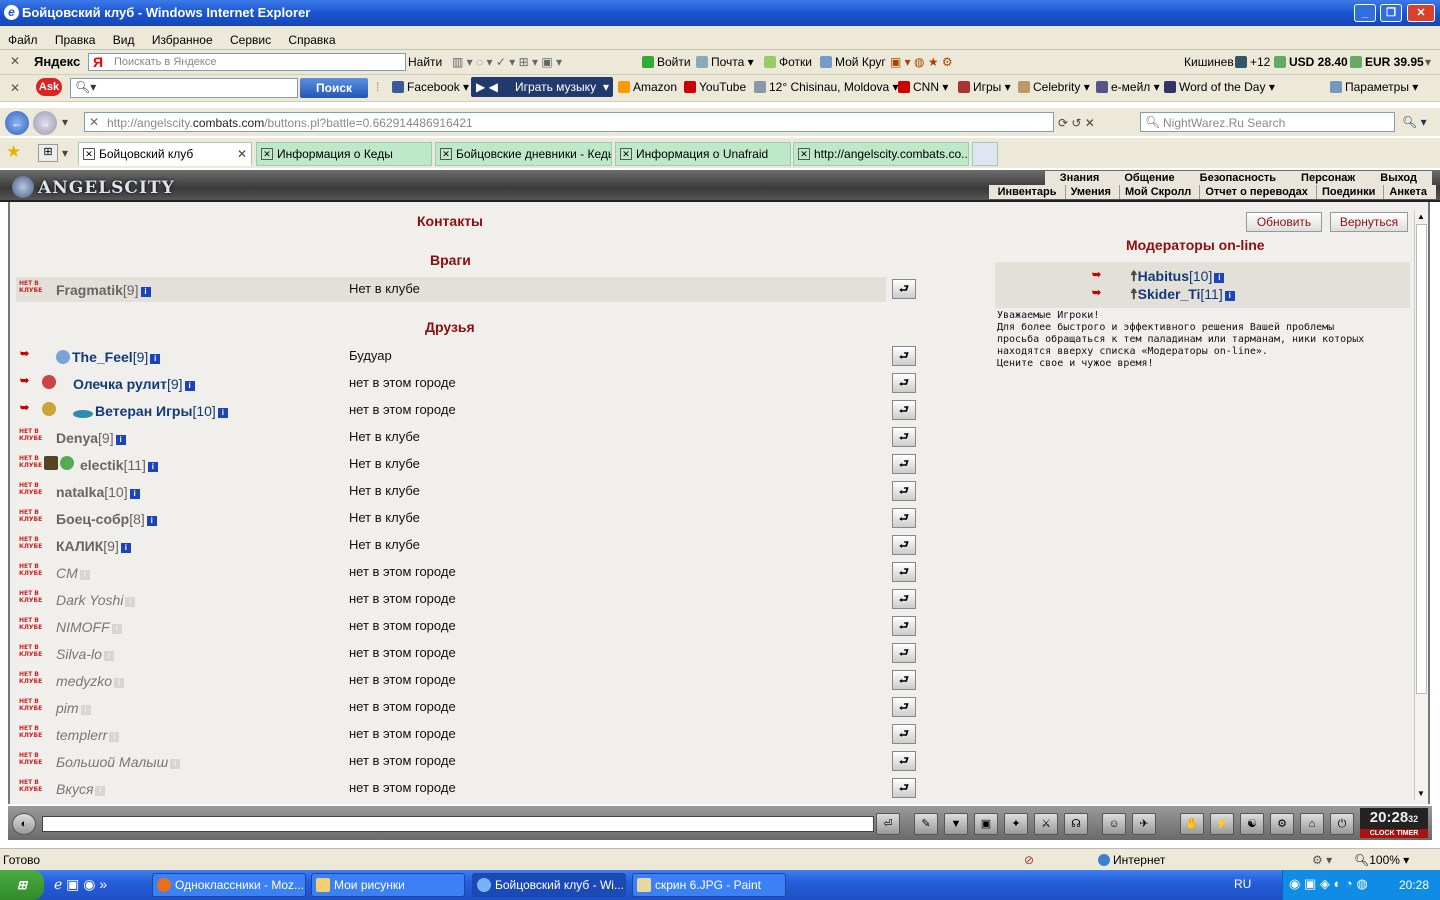 The height and width of the screenshot is (900, 1440). I want to click on yandex-login-link: Войти, so click(666, 62).